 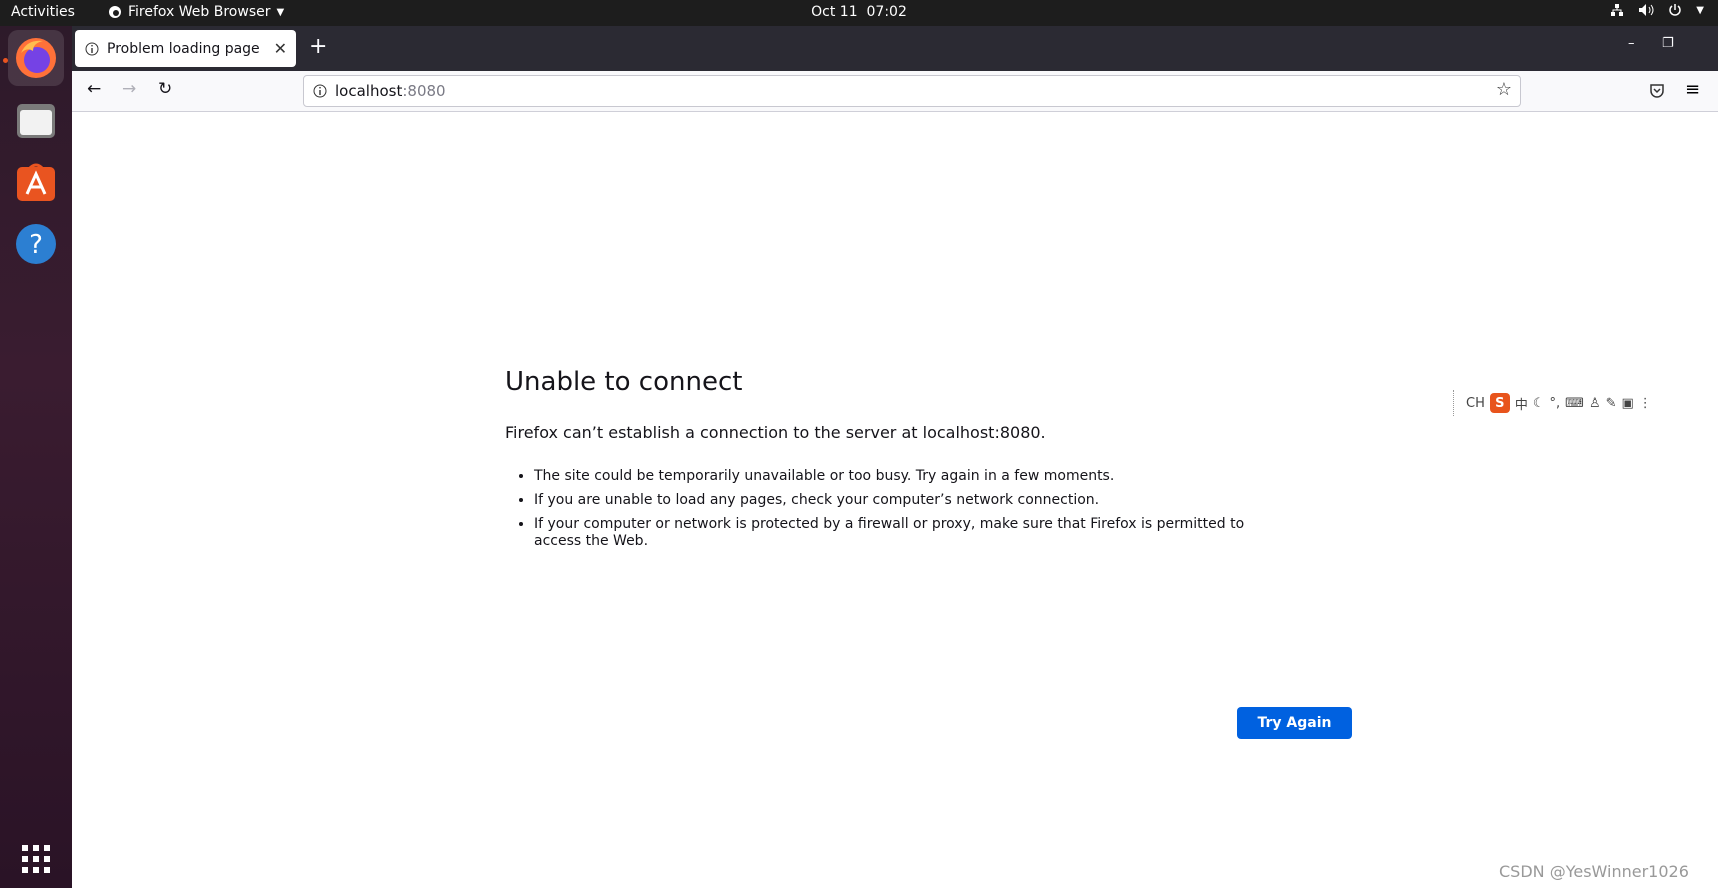 I want to click on volume-icon, so click(x=1646, y=10).